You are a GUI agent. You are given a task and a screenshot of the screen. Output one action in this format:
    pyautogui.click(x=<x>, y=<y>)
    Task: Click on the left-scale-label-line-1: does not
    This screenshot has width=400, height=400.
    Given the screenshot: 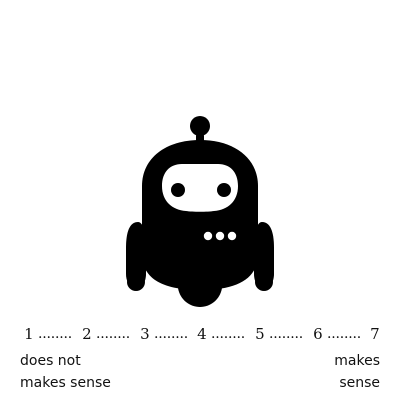 What is the action you would take?
    pyautogui.click(x=50, y=361)
    